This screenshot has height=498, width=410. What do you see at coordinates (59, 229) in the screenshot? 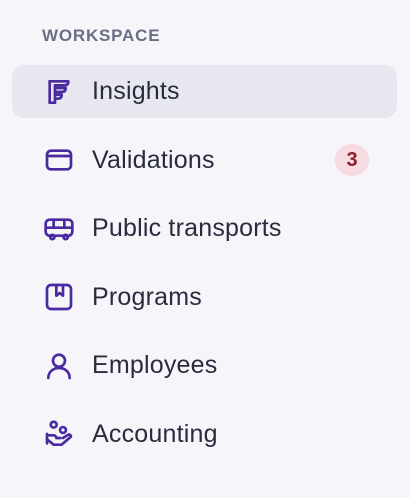
I see `bus-icon` at bounding box center [59, 229].